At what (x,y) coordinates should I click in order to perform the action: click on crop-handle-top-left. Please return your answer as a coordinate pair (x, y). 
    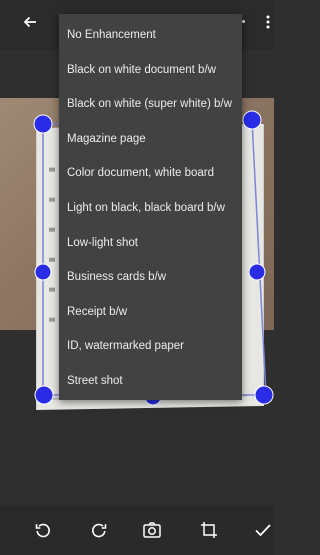
    Looking at the image, I should click on (43, 124).